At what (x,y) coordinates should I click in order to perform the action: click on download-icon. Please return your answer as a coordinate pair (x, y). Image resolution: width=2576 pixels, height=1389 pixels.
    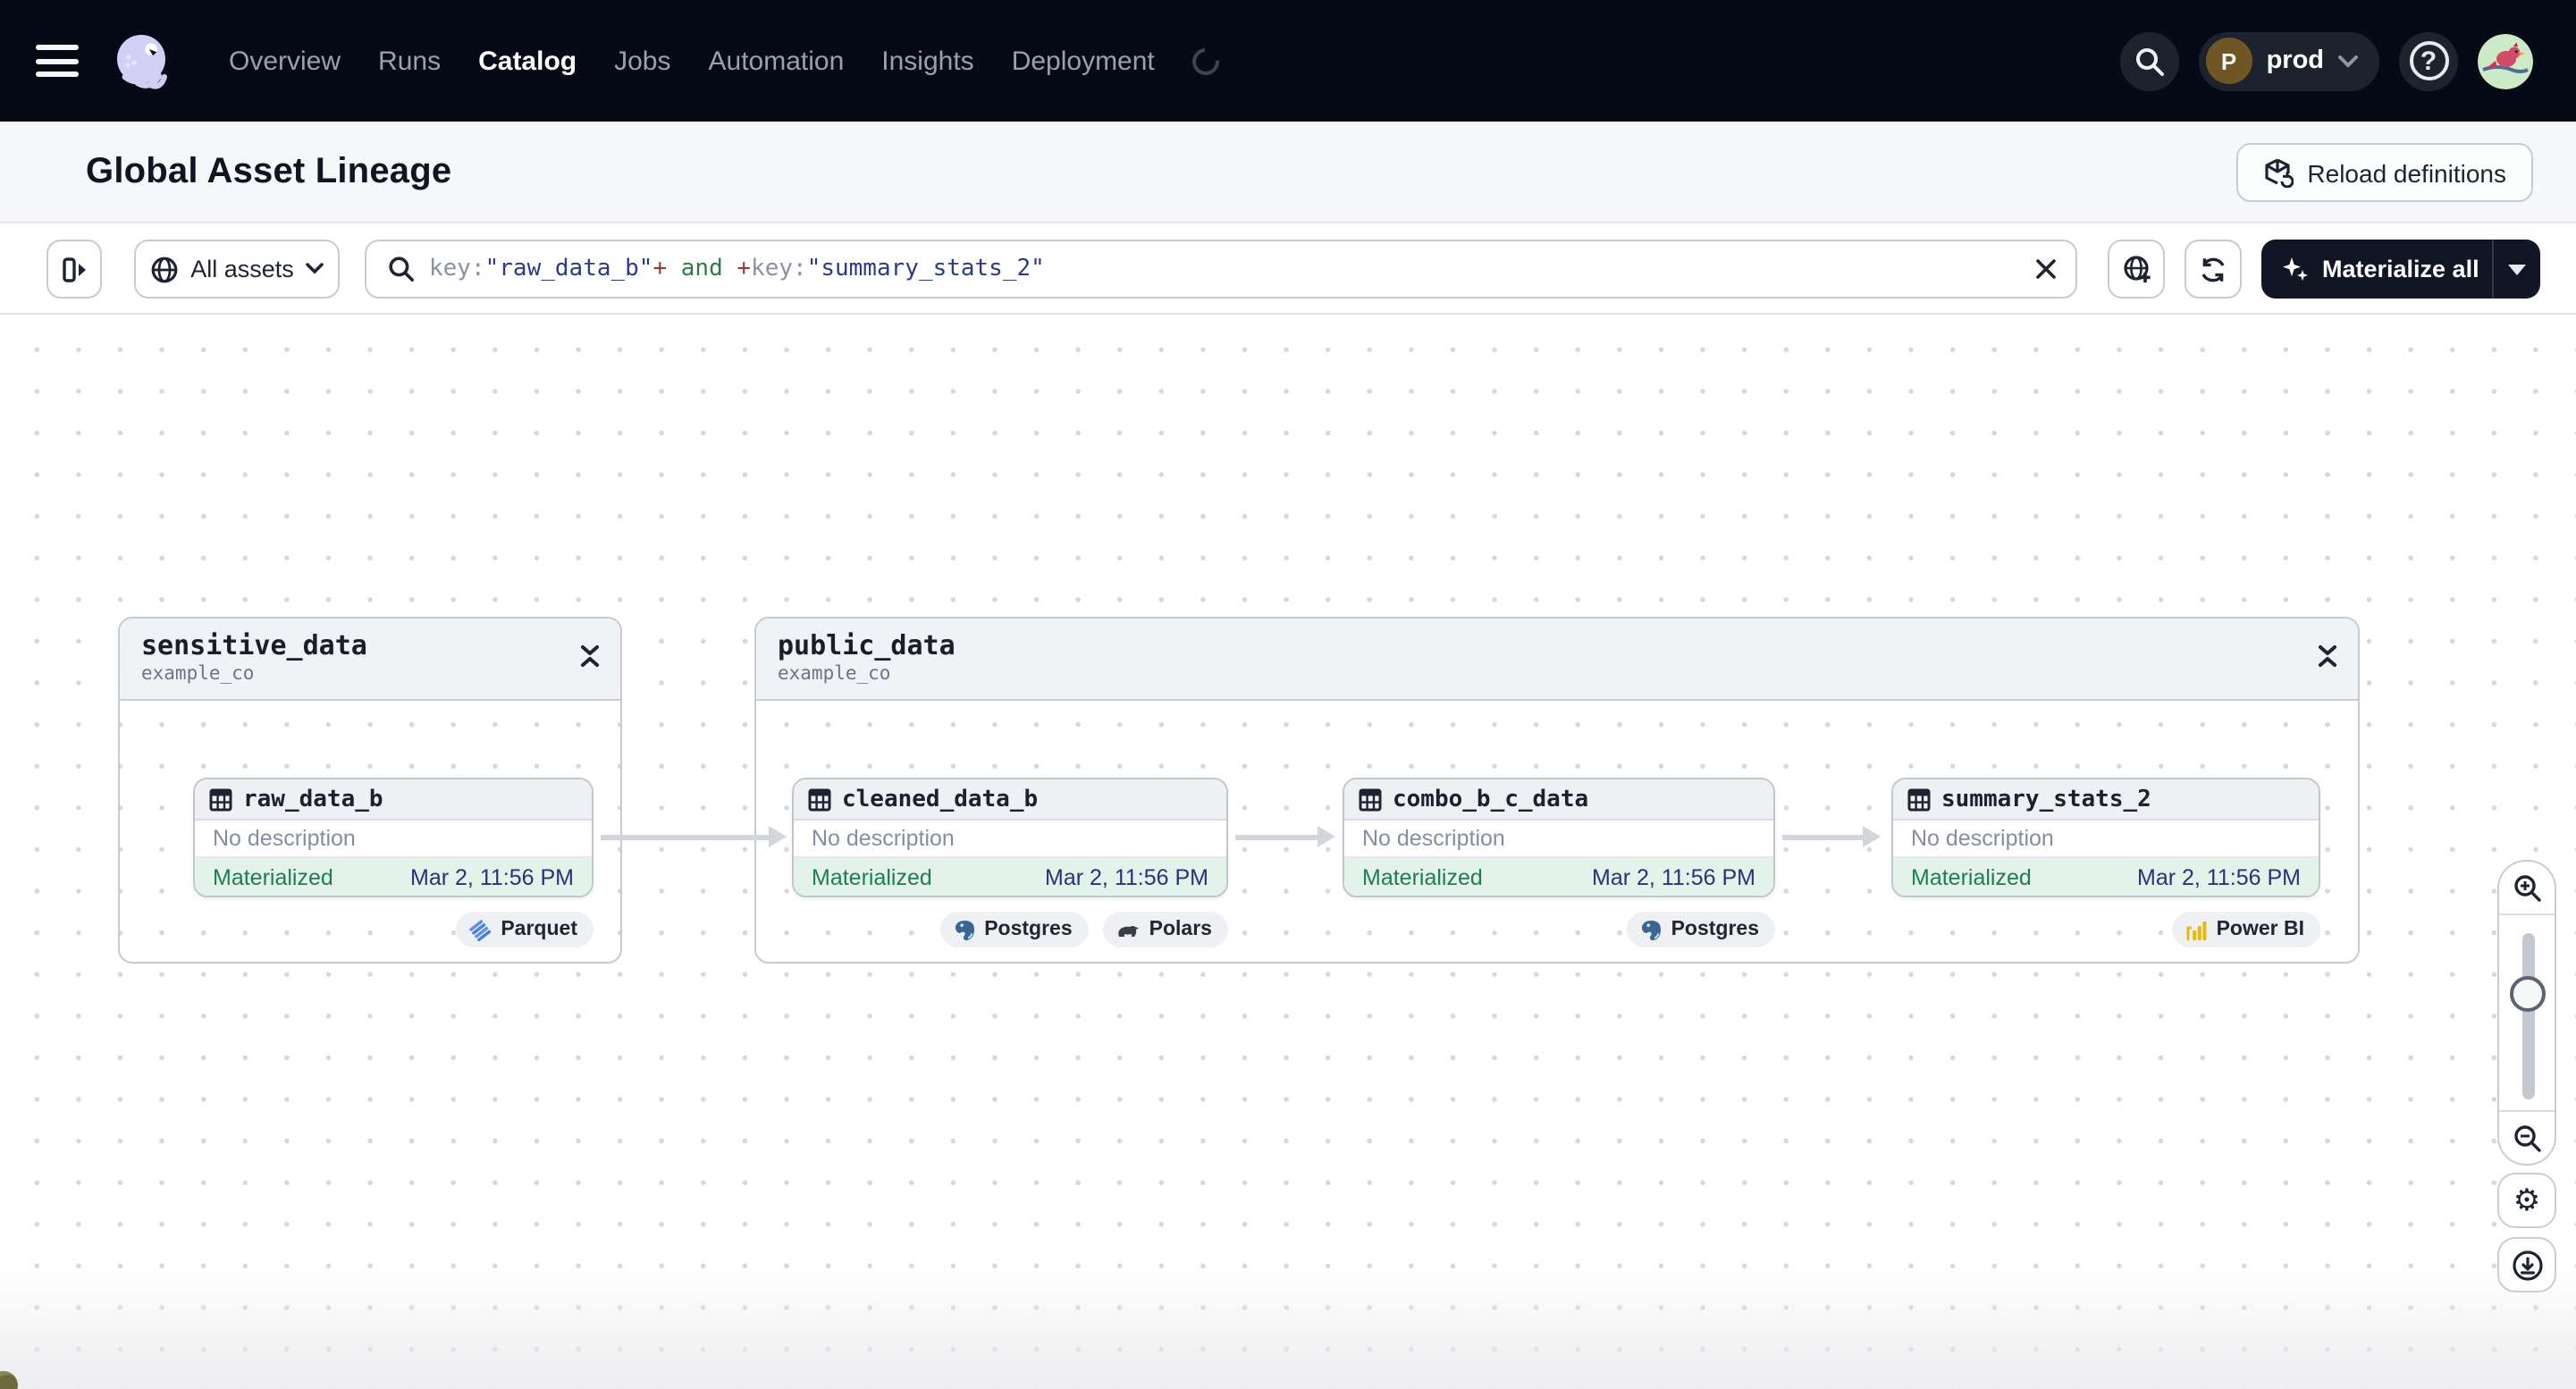
    Looking at the image, I should click on (2527, 1265).